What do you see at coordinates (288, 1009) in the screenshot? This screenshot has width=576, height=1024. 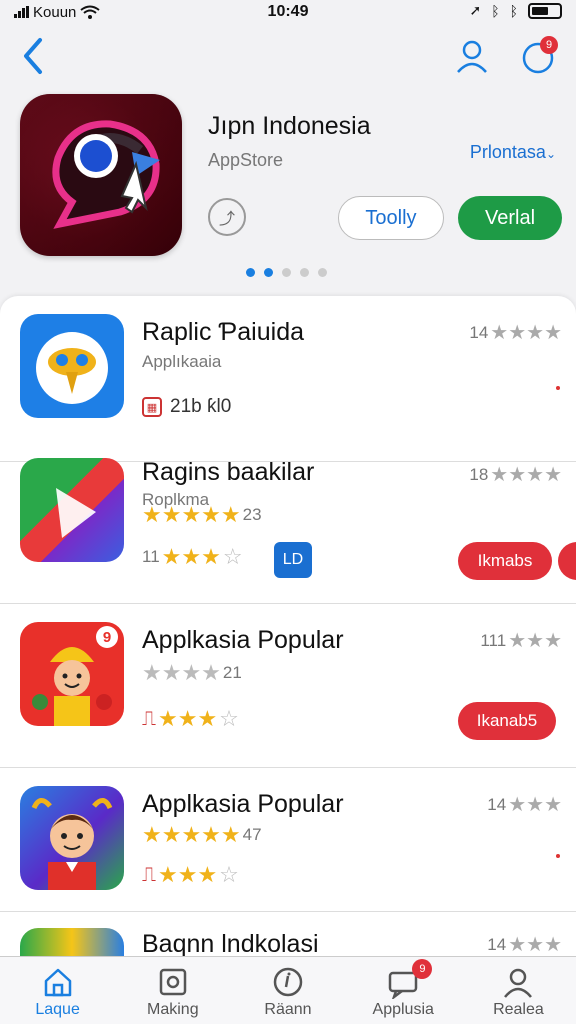 I see `tab-label: Räann` at bounding box center [288, 1009].